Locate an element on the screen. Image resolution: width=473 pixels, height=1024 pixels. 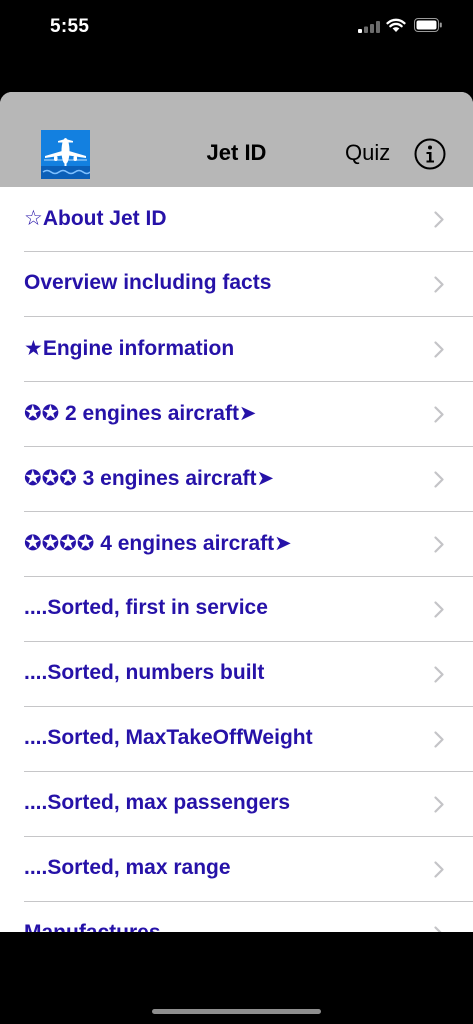
list-item-label: ✪✪✪ 3 engines aircraft➤ is located at coordinates (149, 478).